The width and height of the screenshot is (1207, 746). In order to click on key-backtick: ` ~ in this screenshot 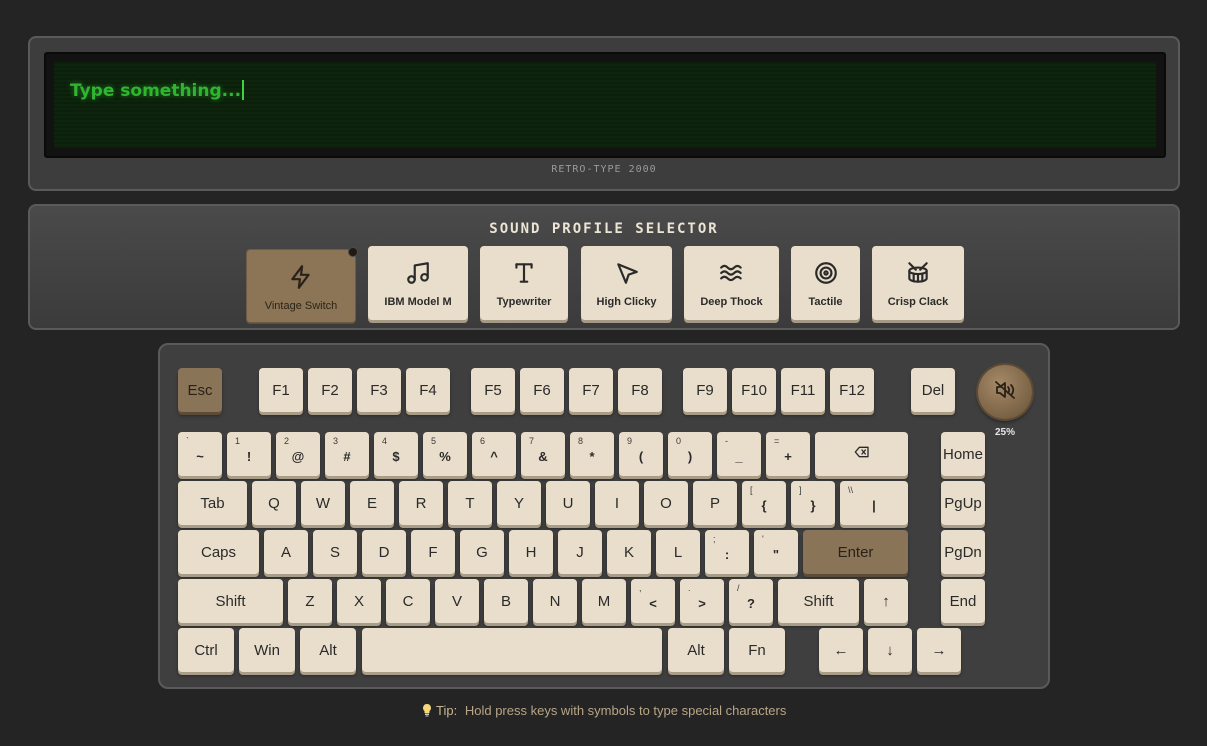, I will do `click(200, 454)`.